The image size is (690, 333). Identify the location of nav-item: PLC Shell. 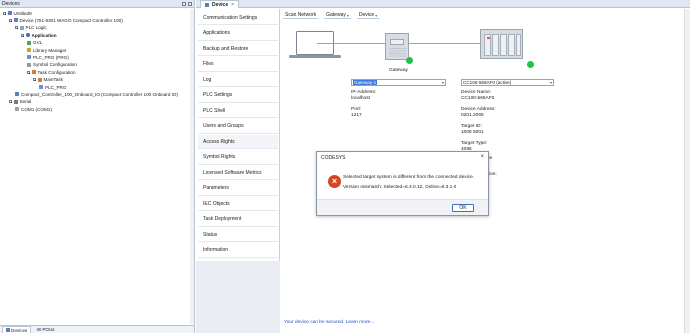
(238, 111).